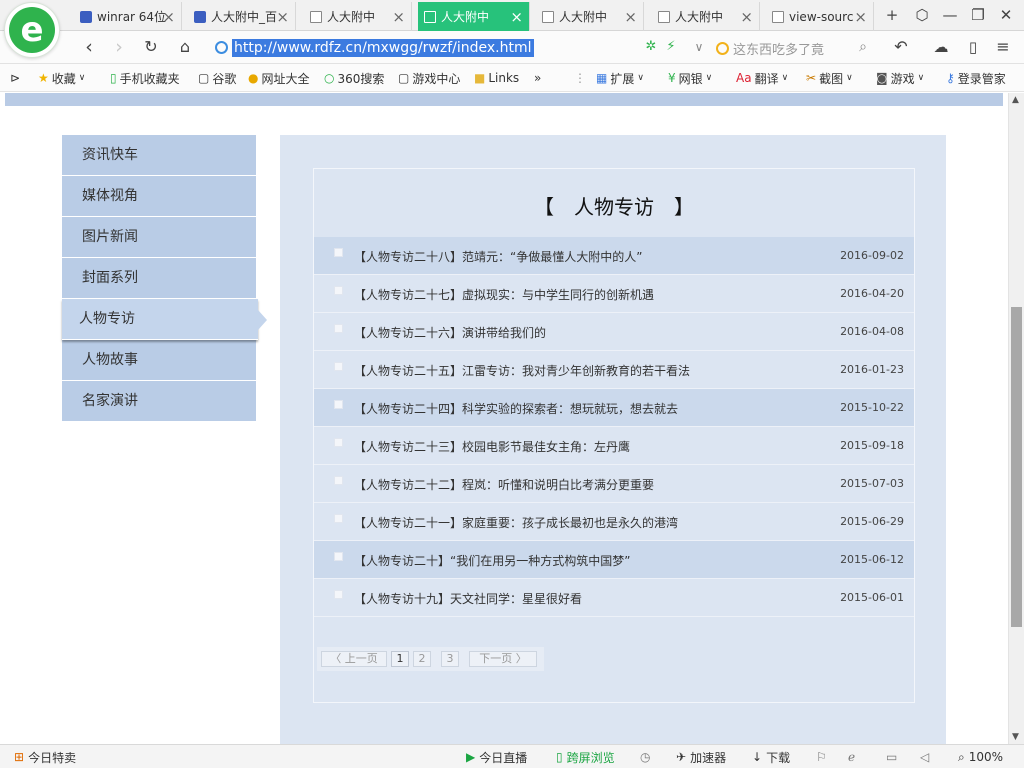  Describe the element at coordinates (61, 78) in the screenshot. I see `bookmark-favorites: ★ 收藏 ∨` at that location.